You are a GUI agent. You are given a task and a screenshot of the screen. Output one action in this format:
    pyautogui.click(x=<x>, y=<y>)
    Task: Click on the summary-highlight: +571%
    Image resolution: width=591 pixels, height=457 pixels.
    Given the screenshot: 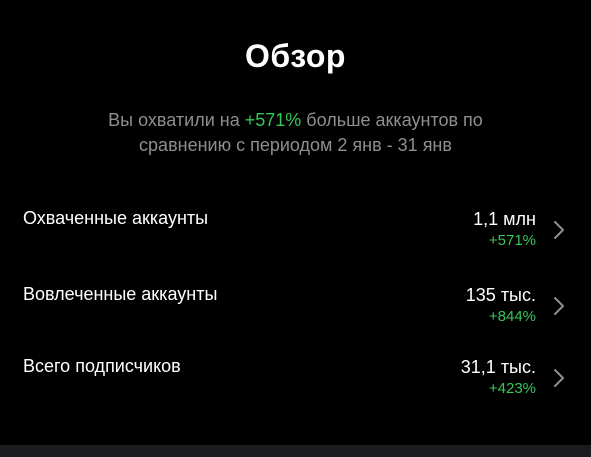 What is the action you would take?
    pyautogui.click(x=273, y=120)
    